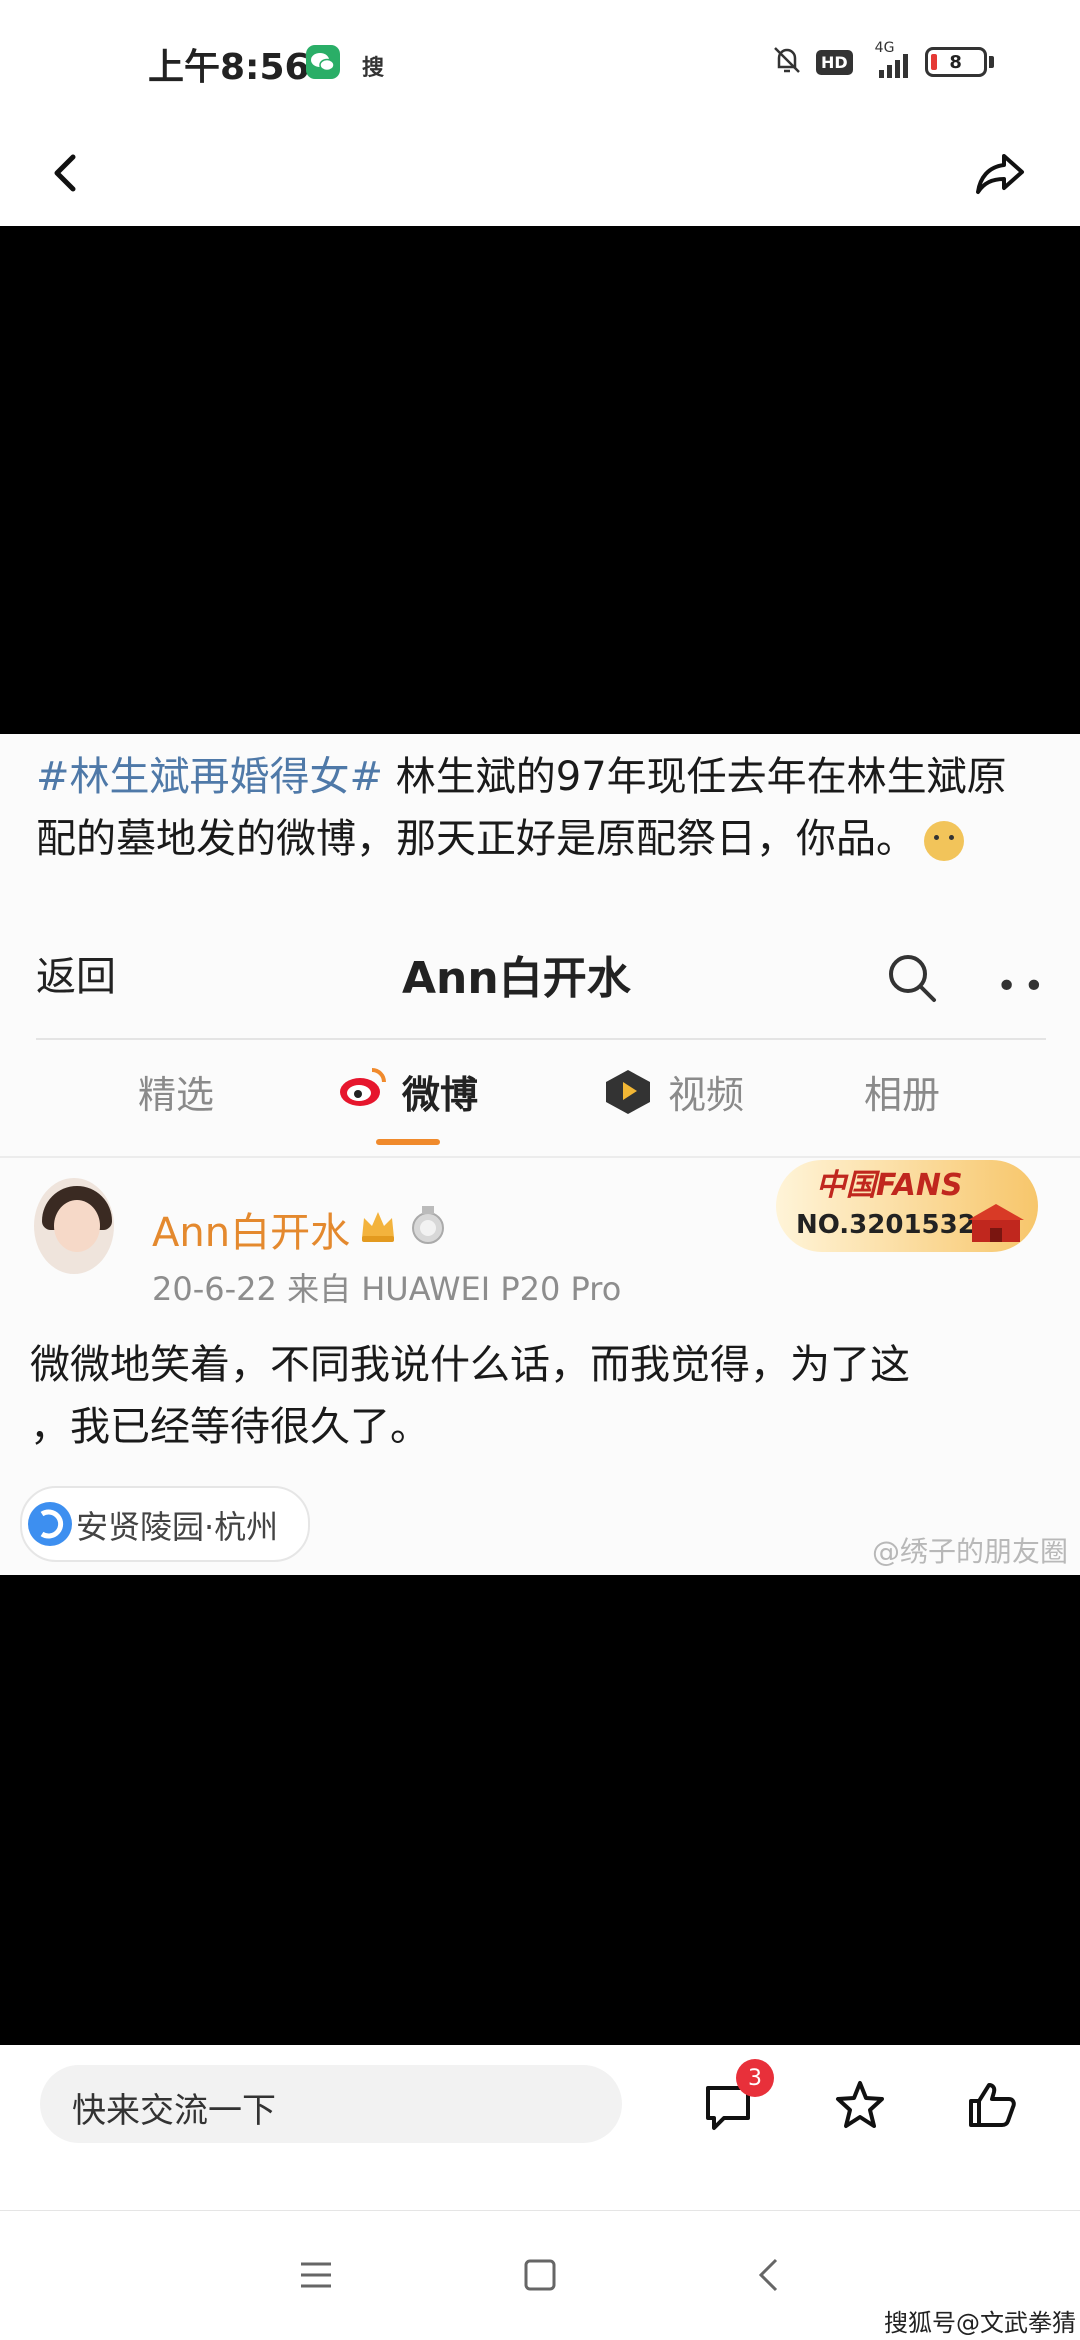  I want to click on status-indicators: HD 4G 8, so click(882, 61).